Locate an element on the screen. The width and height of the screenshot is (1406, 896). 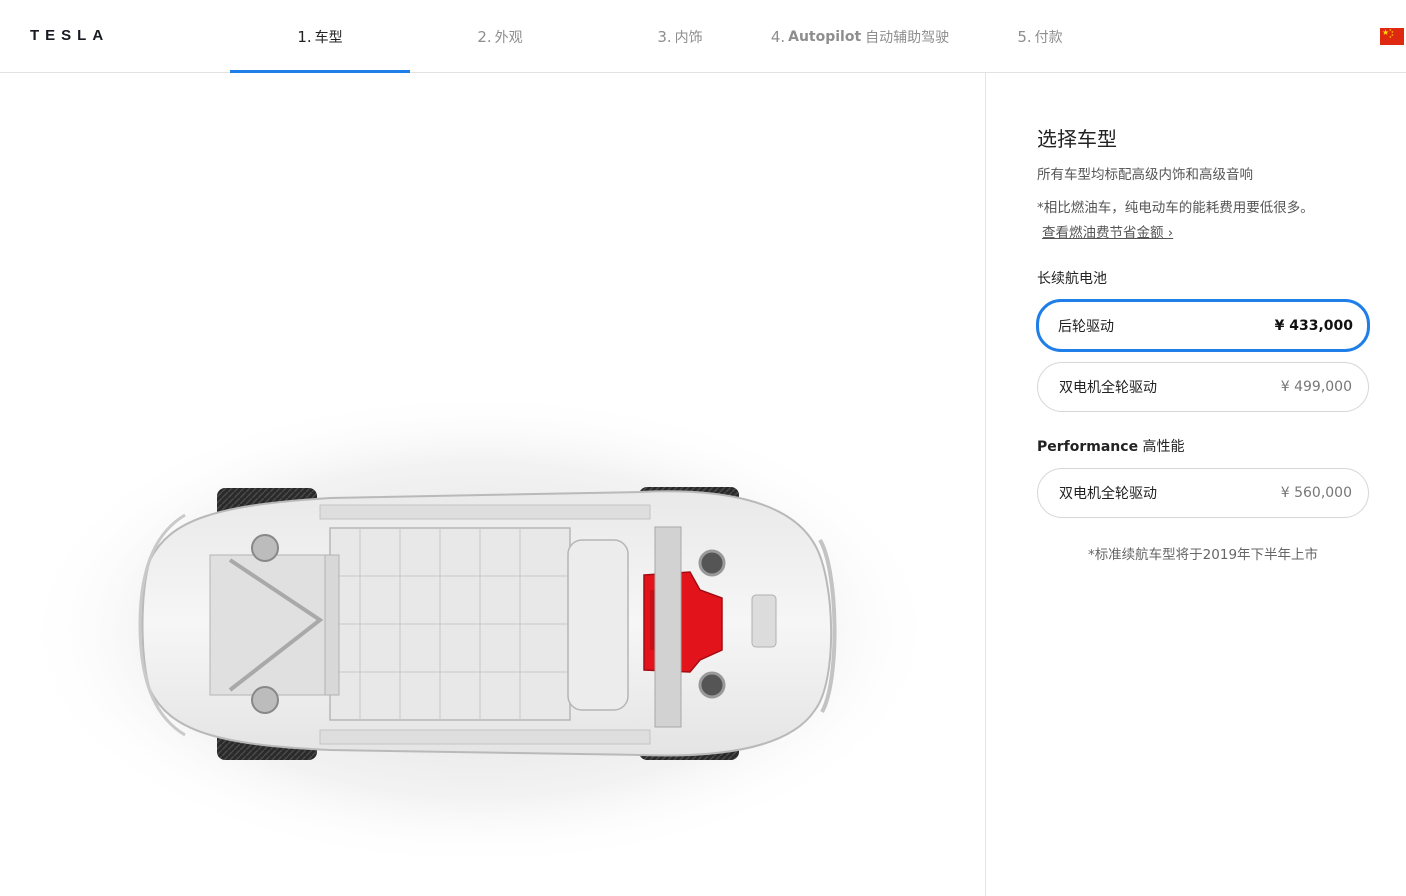
group-label-long-range: 长续航电池 is located at coordinates (1072, 279).